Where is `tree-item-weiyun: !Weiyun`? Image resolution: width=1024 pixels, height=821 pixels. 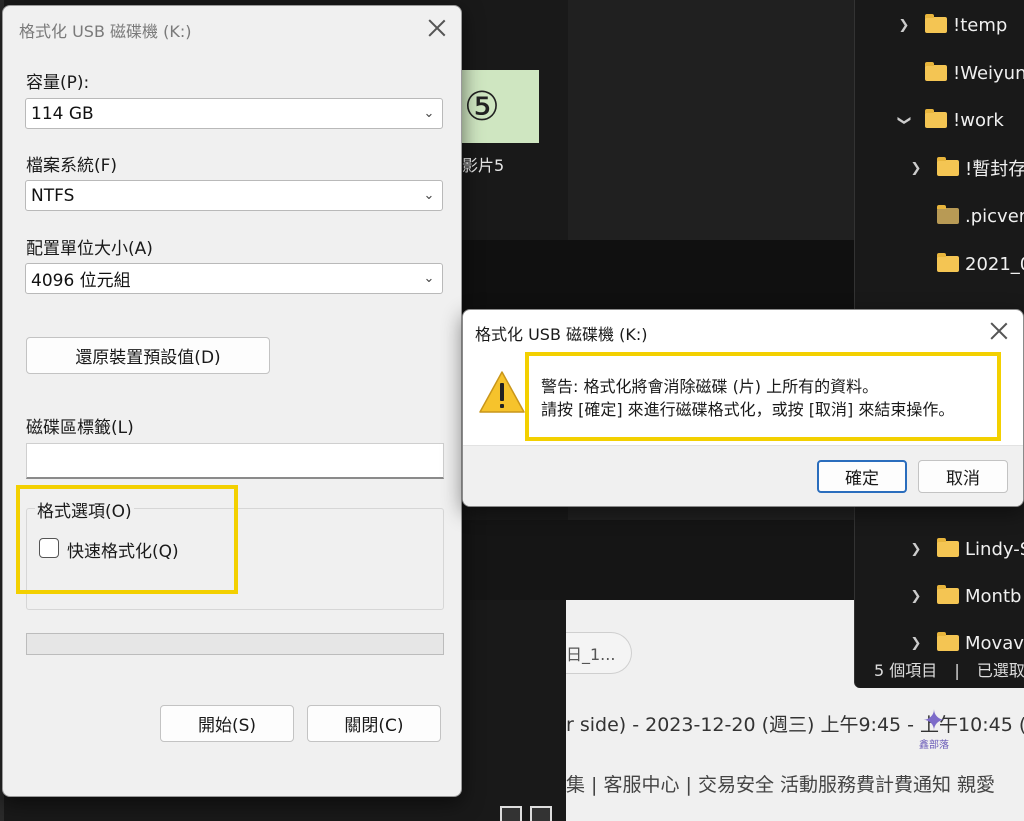 tree-item-weiyun: !Weiyun is located at coordinates (961, 73).